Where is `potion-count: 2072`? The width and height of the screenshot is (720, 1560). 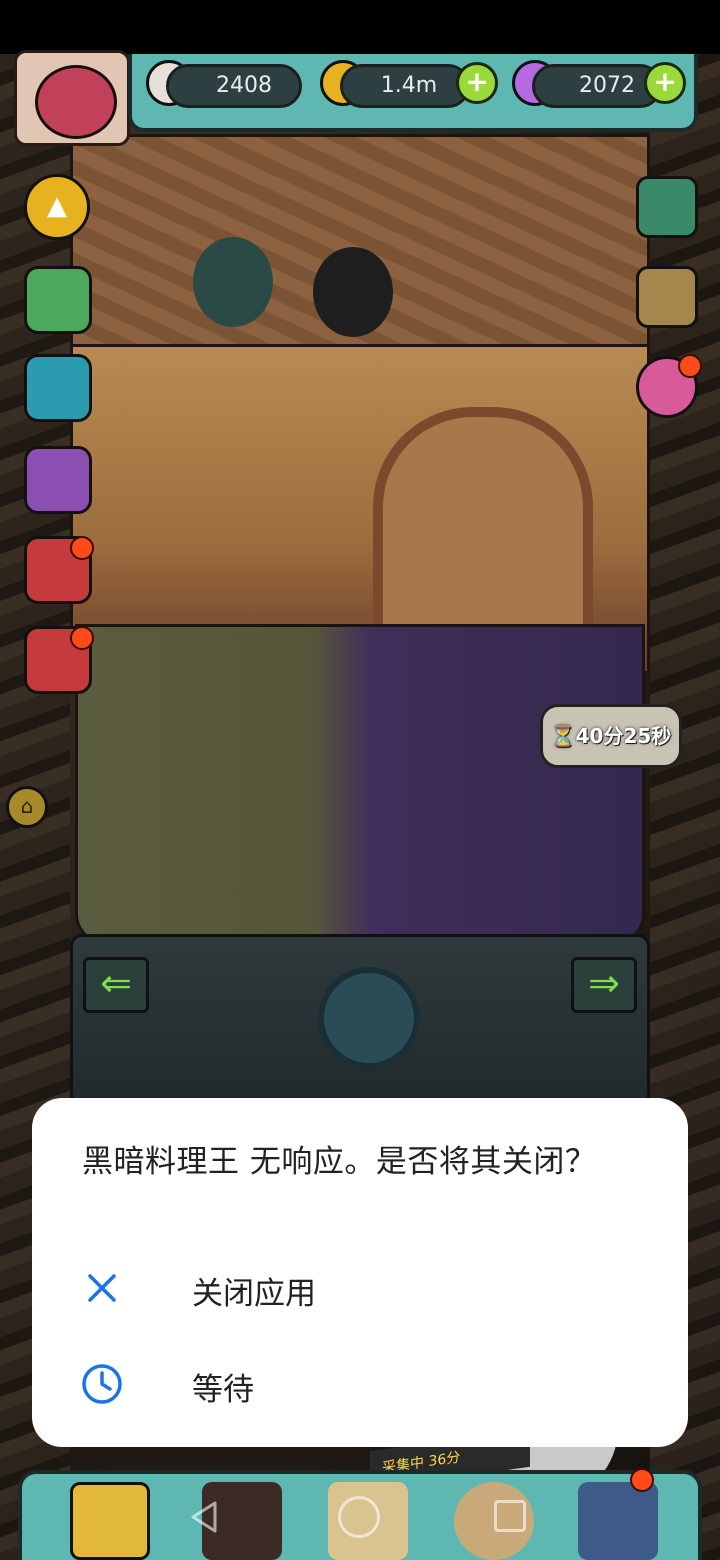 potion-count: 2072 is located at coordinates (597, 86).